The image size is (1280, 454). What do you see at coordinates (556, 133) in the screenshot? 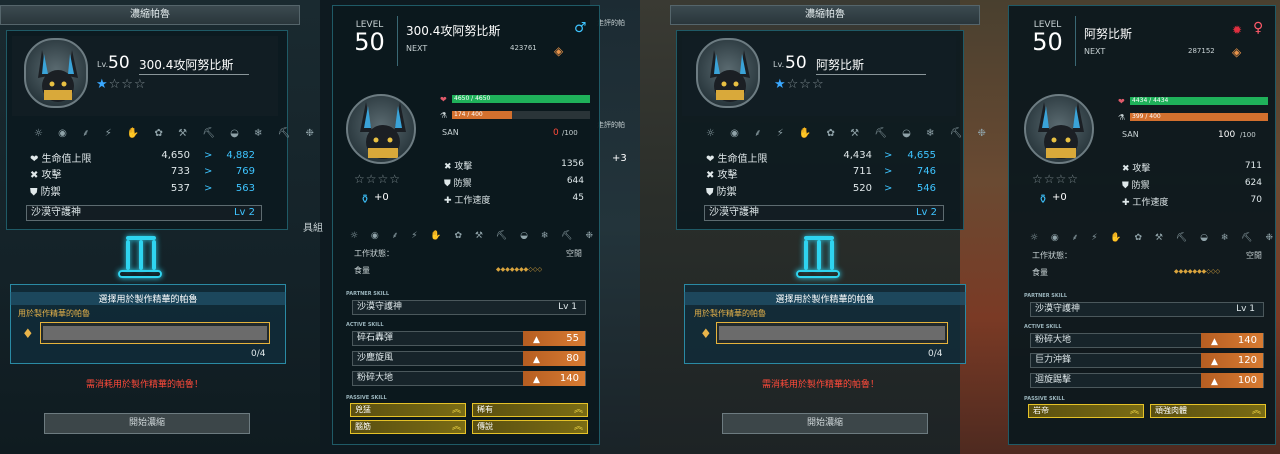
I see `san-value: 0` at bounding box center [556, 133].